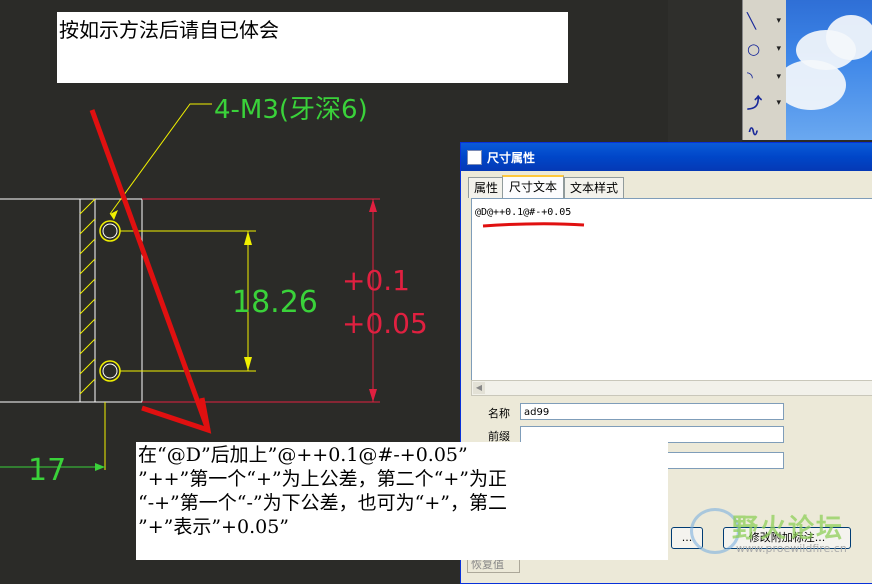 This screenshot has width=872, height=584. I want to click on instruction-line-4: ”+”表示”+0.05”, so click(213, 527).